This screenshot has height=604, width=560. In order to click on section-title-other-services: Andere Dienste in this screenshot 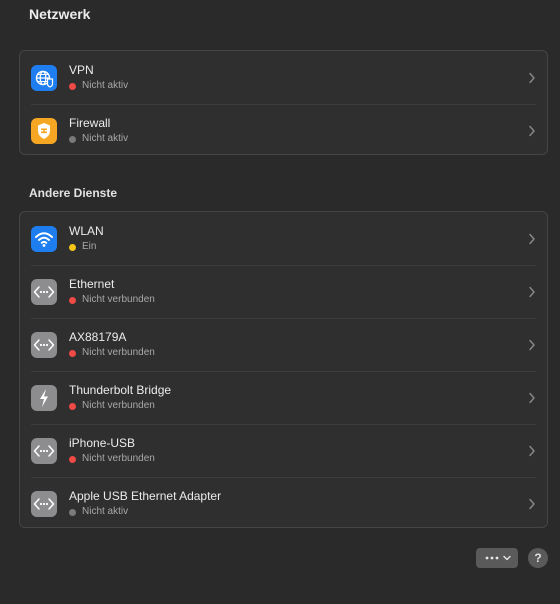, I will do `click(73, 193)`.